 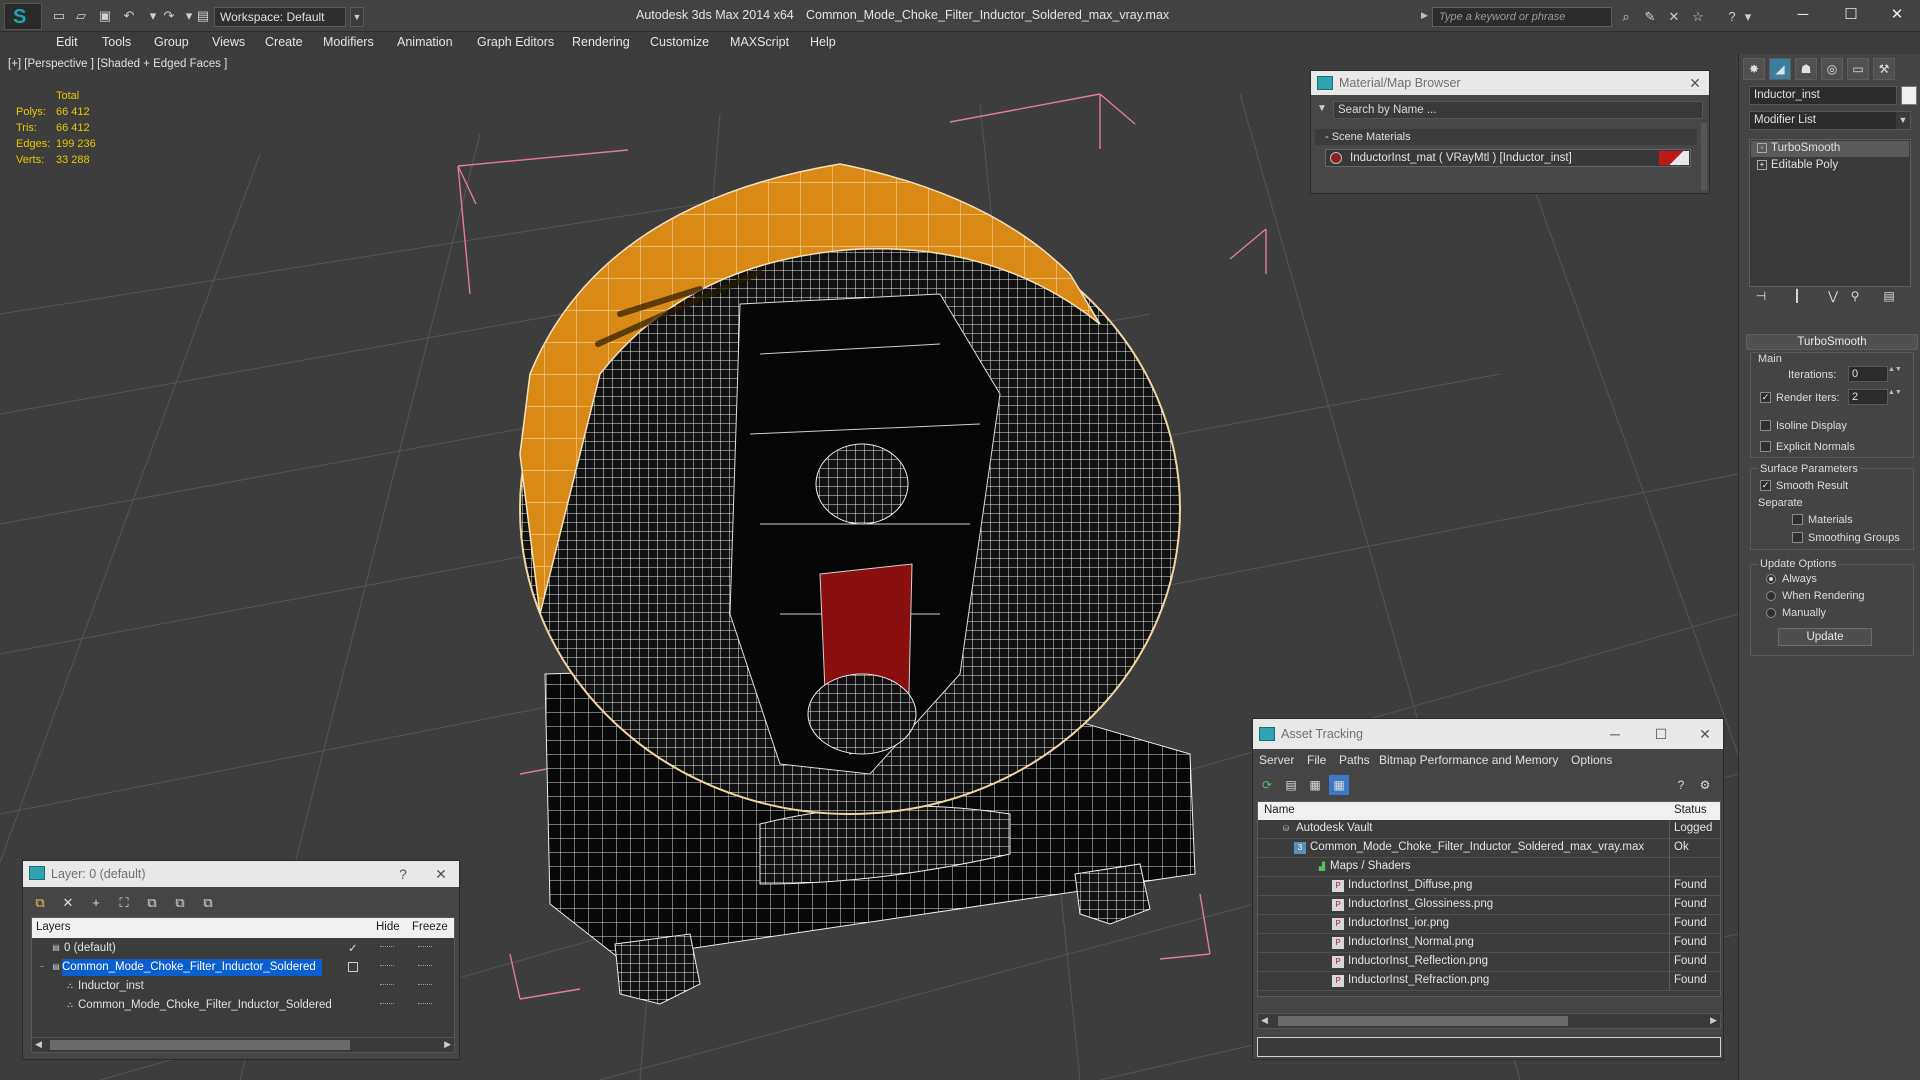 What do you see at coordinates (1489, 867) in the screenshot?
I see `table-row: ▟ Maps / Shaders` at bounding box center [1489, 867].